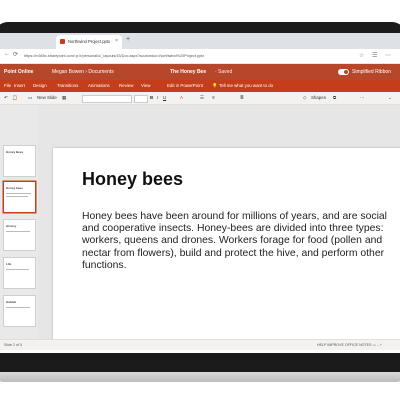 The image size is (400, 400). I want to click on italic-button: I, so click(157, 97).